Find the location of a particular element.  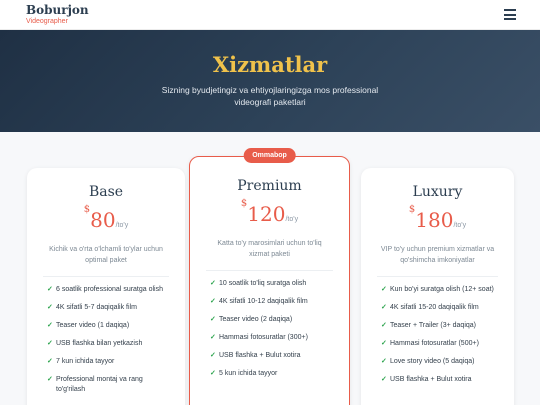

popular-badge: Ommabop is located at coordinates (269, 155).